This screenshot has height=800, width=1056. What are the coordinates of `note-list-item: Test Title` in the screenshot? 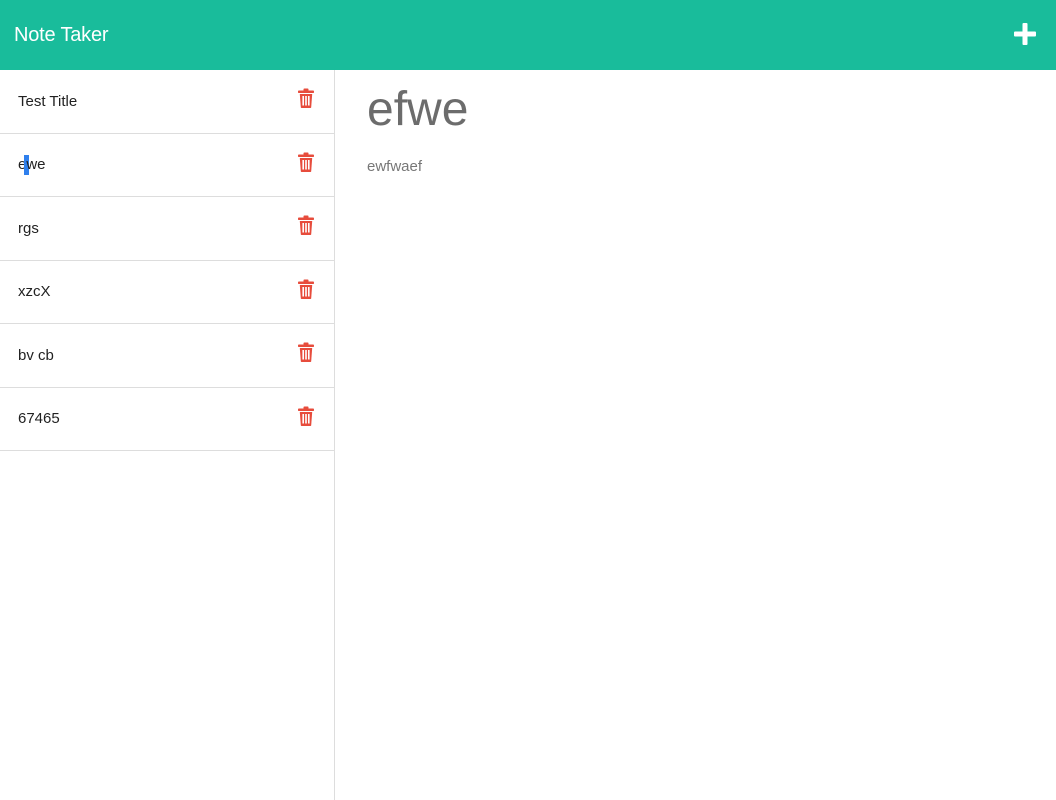 It's located at (167, 102).